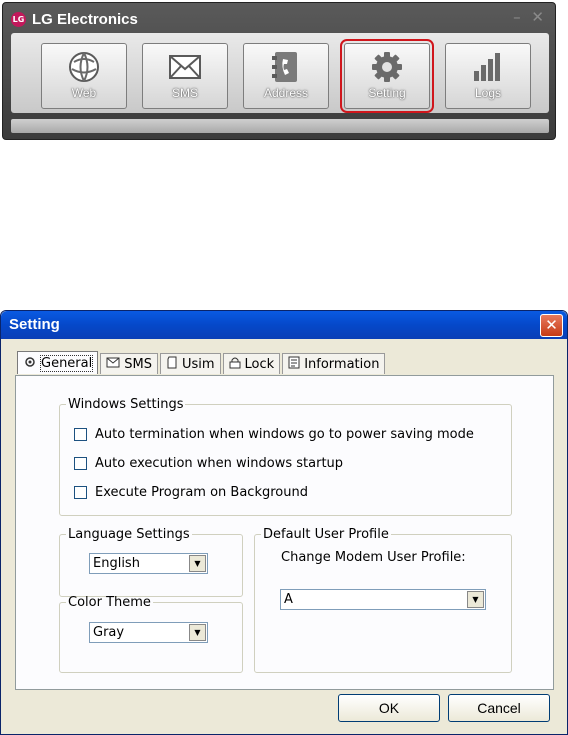  I want to click on globe-icon, so click(84, 67).